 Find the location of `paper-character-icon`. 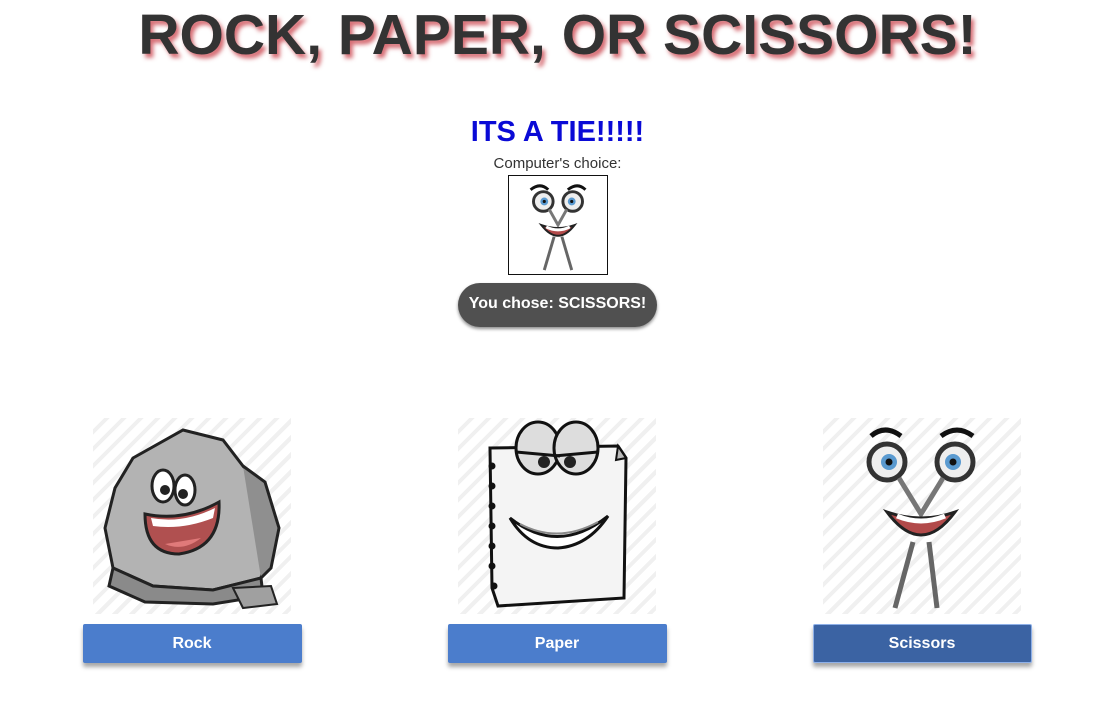

paper-character-icon is located at coordinates (557, 516).